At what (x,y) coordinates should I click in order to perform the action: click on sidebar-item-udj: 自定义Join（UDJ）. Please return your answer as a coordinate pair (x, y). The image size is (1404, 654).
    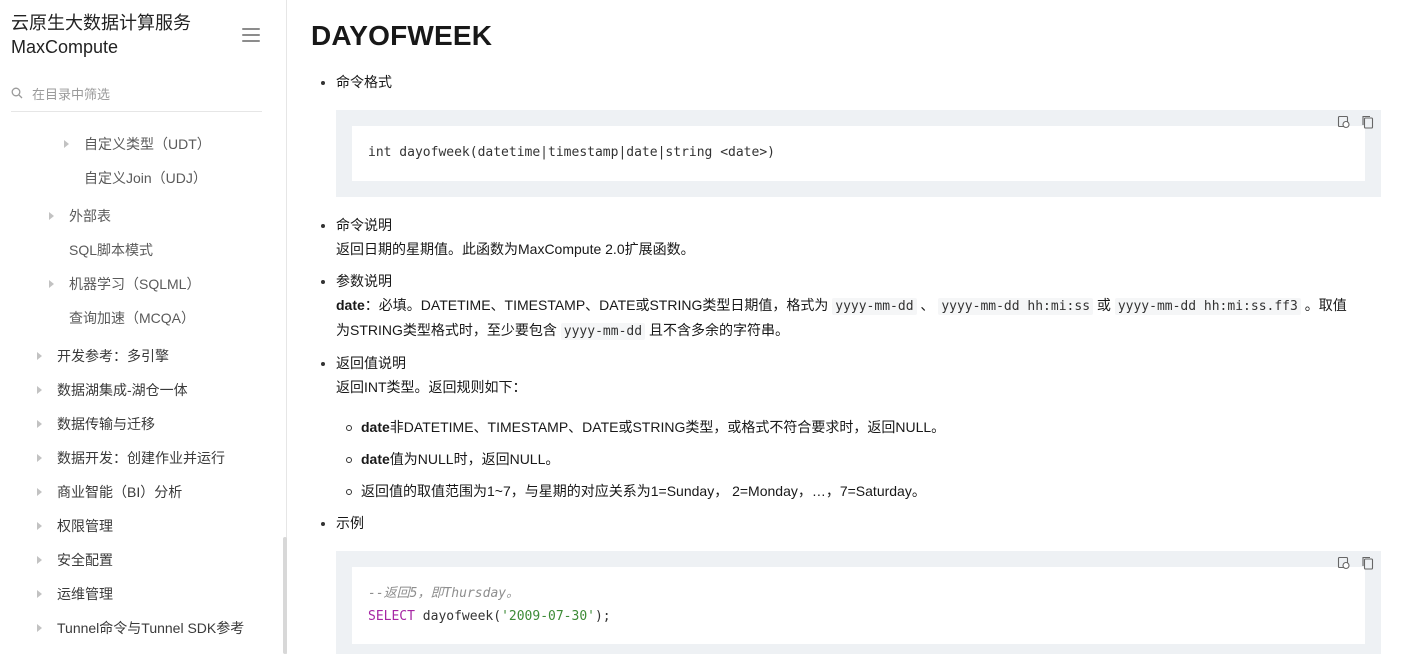
    Looking at the image, I should click on (145, 178).